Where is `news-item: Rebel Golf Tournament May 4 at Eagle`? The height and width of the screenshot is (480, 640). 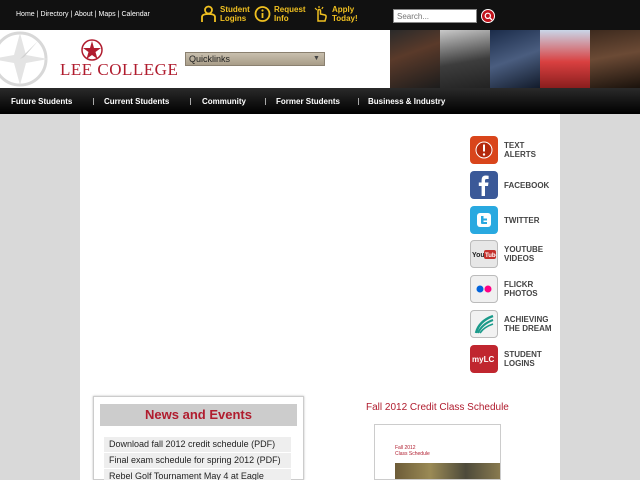
news-item: Rebel Golf Tournament May 4 at Eagle is located at coordinates (197, 474).